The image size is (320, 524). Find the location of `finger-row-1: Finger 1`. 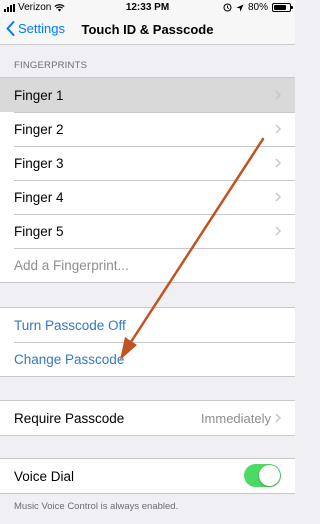

finger-row-1: Finger 1 is located at coordinates (147, 95).